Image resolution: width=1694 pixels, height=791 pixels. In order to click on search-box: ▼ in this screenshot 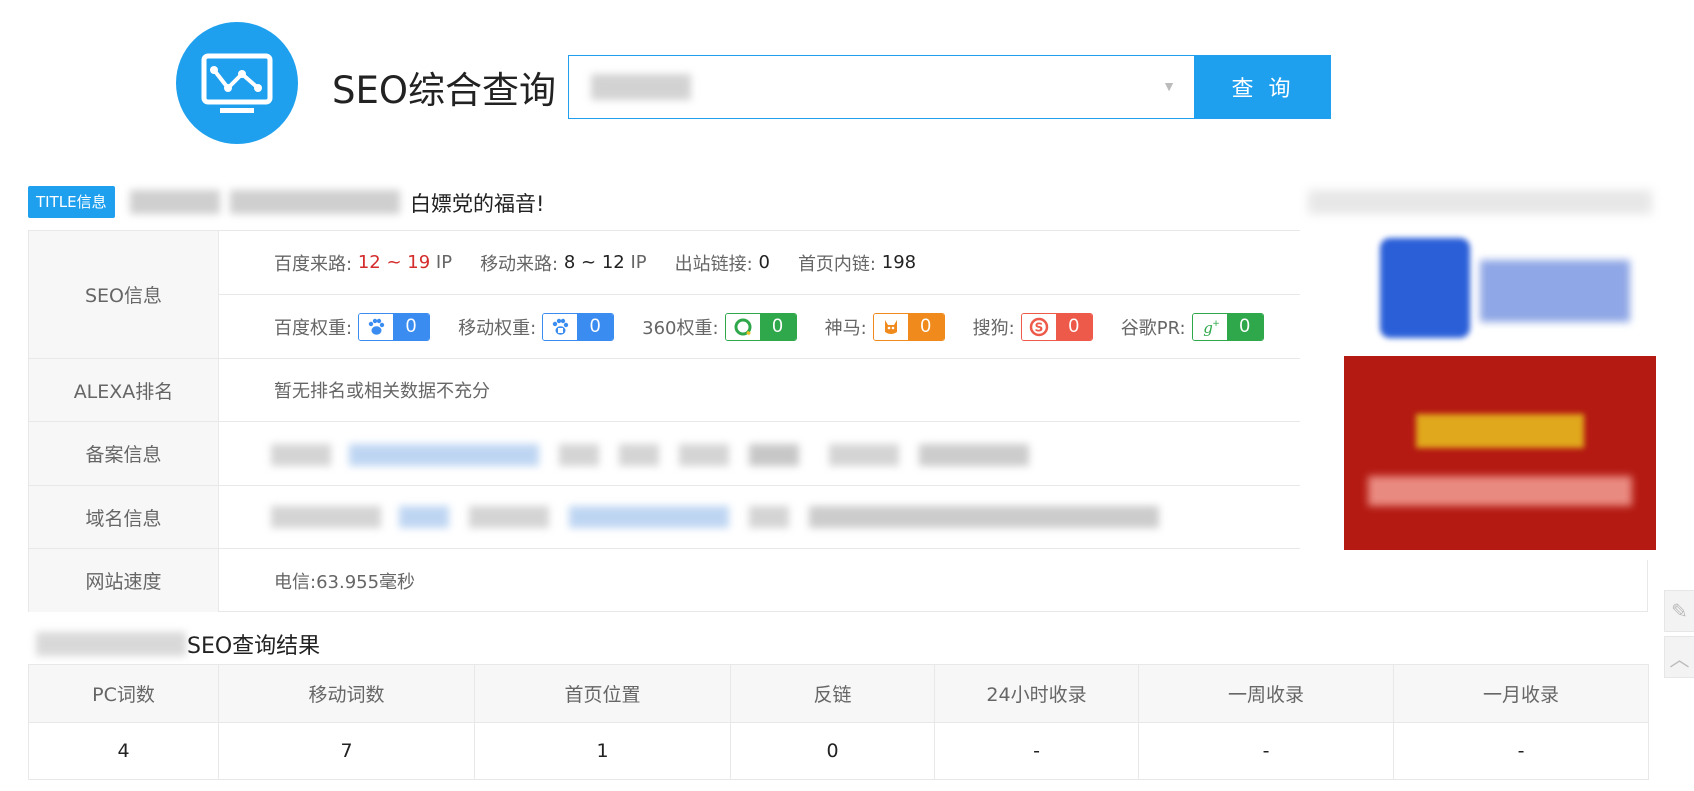, I will do `click(881, 87)`.